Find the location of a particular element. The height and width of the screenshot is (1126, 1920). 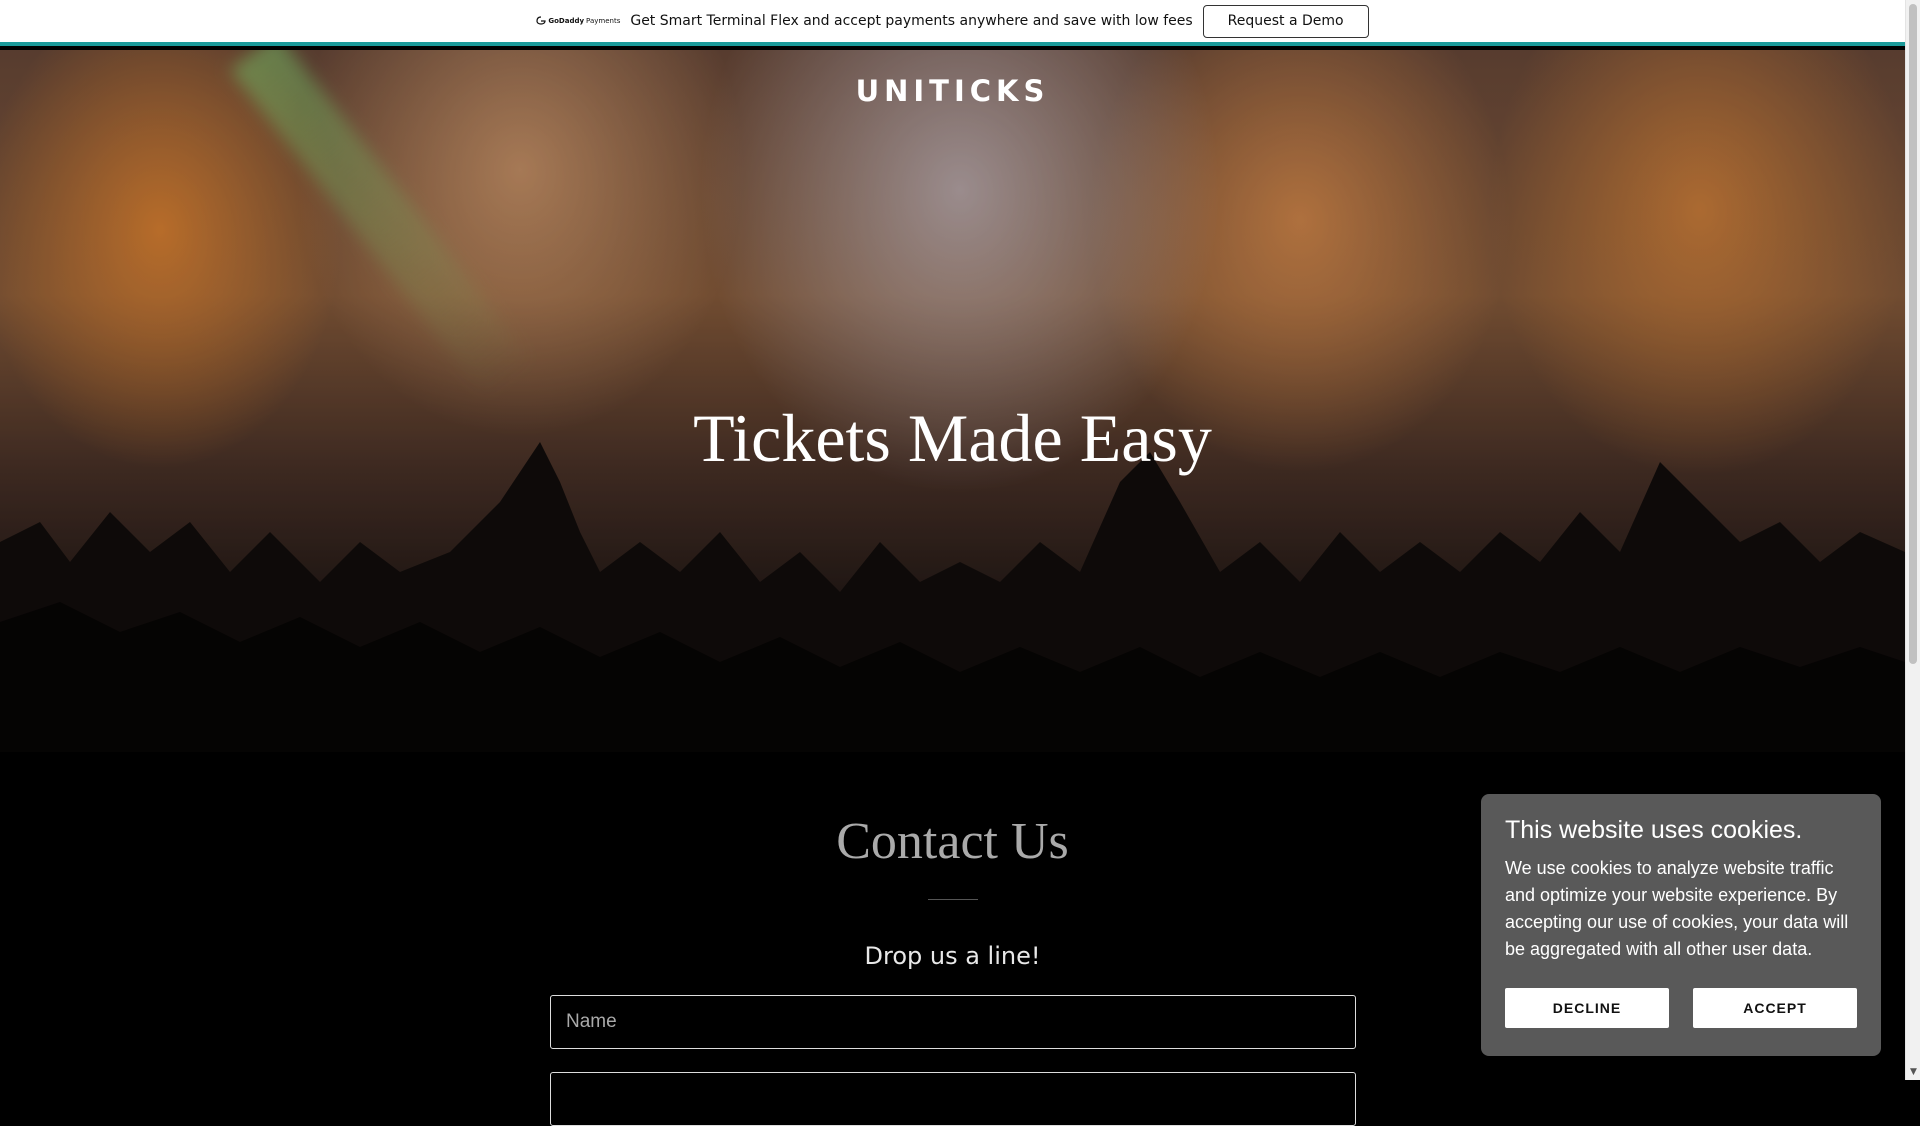

accept-button: ACCEPT is located at coordinates (1775, 1008).